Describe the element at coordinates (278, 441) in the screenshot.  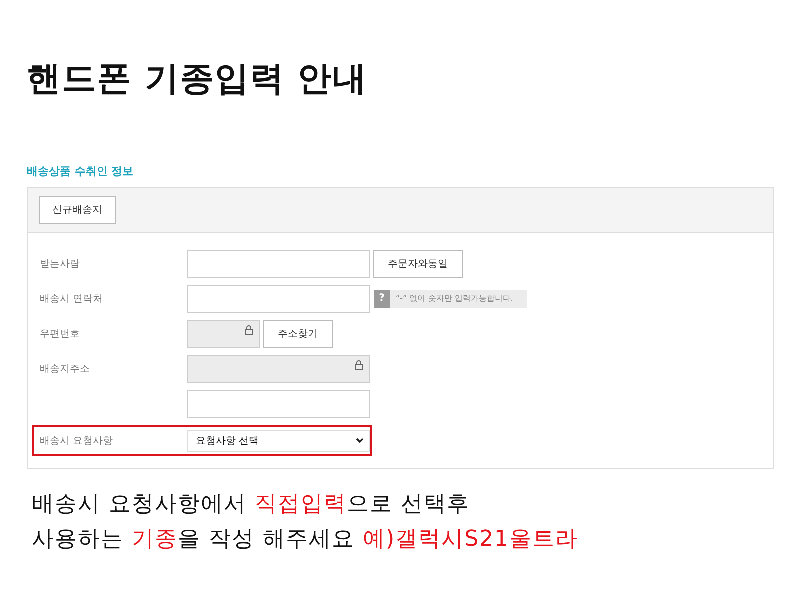
I see `request-select: 요청사항 선택` at that location.